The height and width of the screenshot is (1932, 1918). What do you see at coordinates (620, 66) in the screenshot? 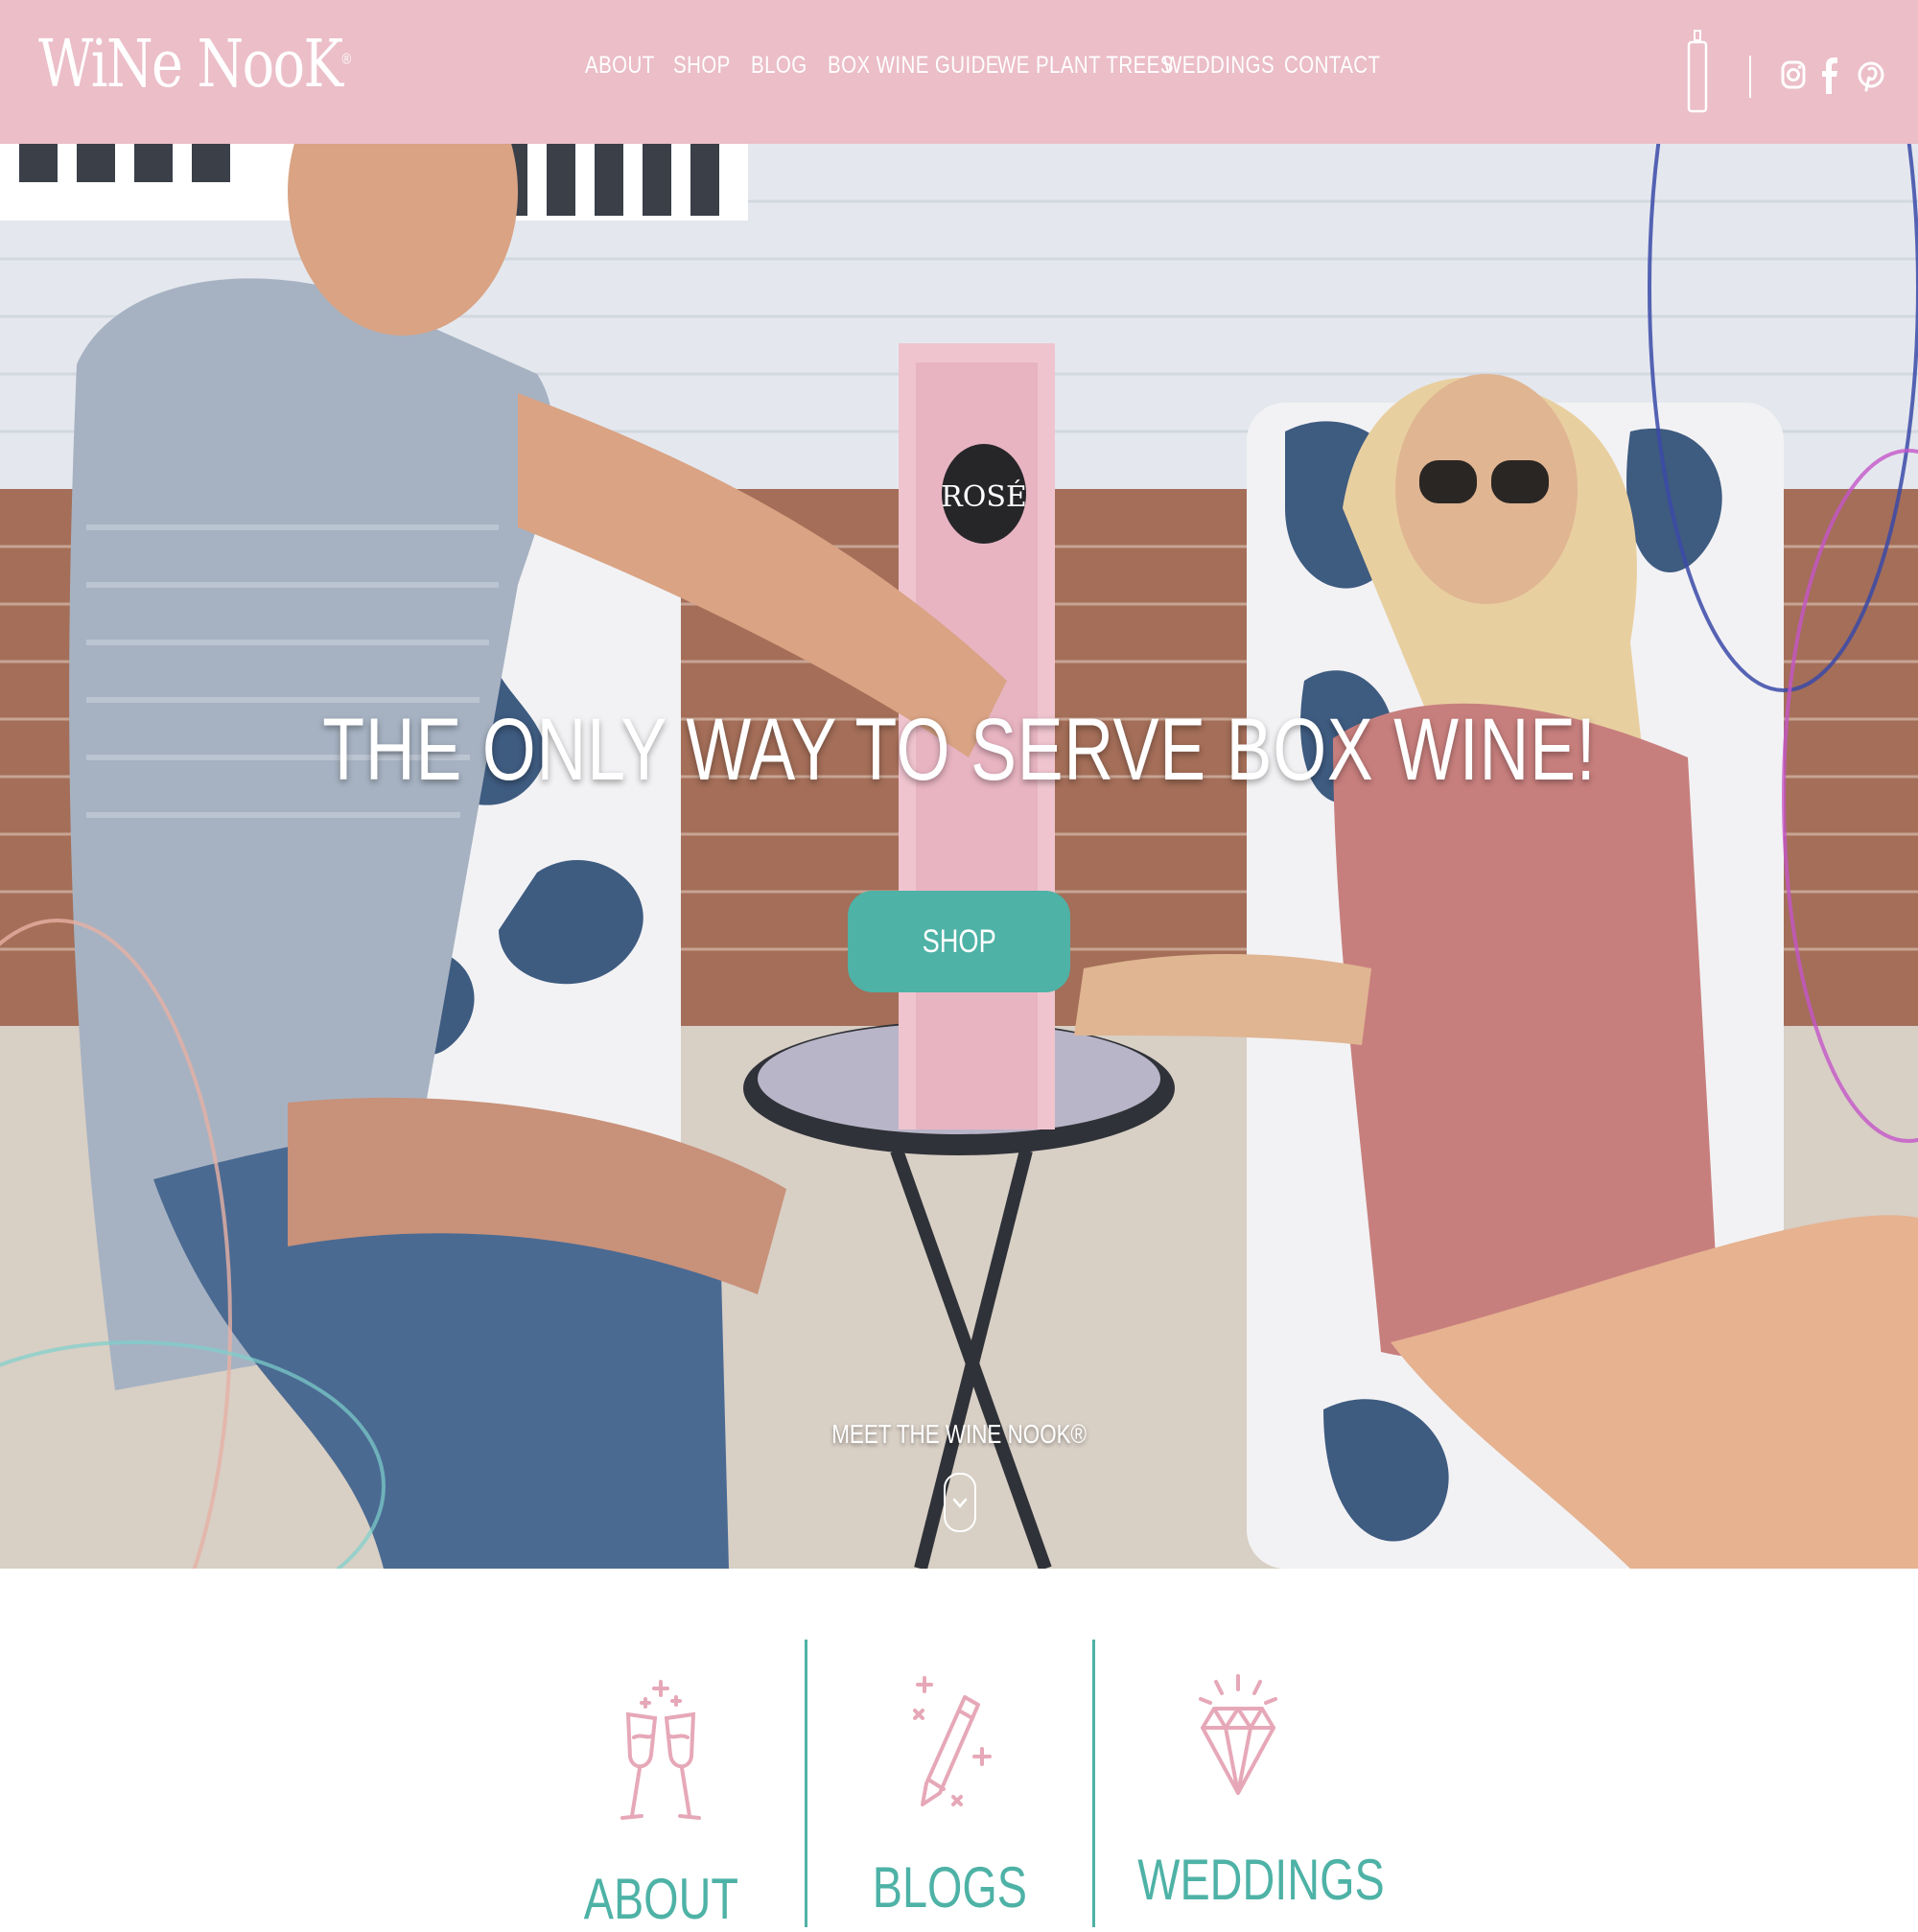
I see `nav-about: ABOUT` at bounding box center [620, 66].